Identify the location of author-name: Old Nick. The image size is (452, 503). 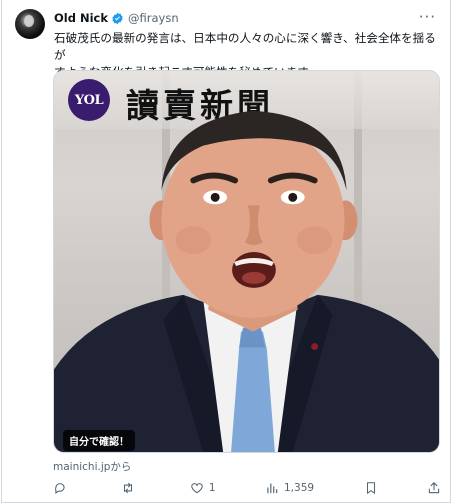
(81, 18).